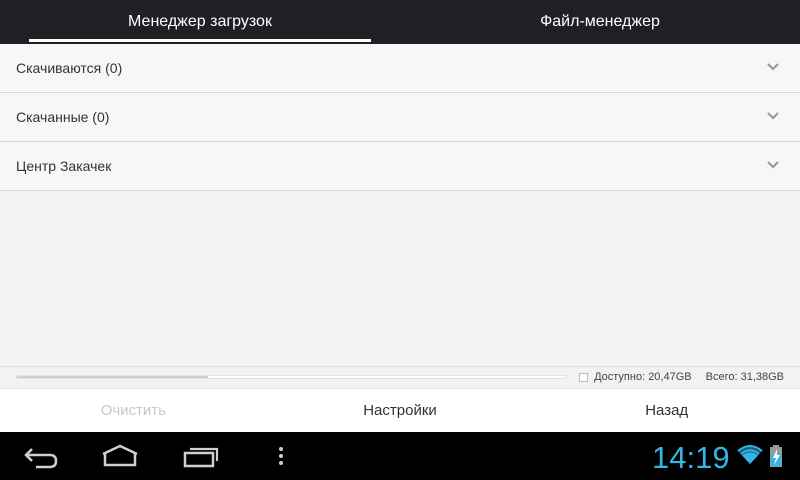 The width and height of the screenshot is (800, 480). Describe the element at coordinates (400, 166) in the screenshot. I see `section-download-center: Центр Закачек` at that location.